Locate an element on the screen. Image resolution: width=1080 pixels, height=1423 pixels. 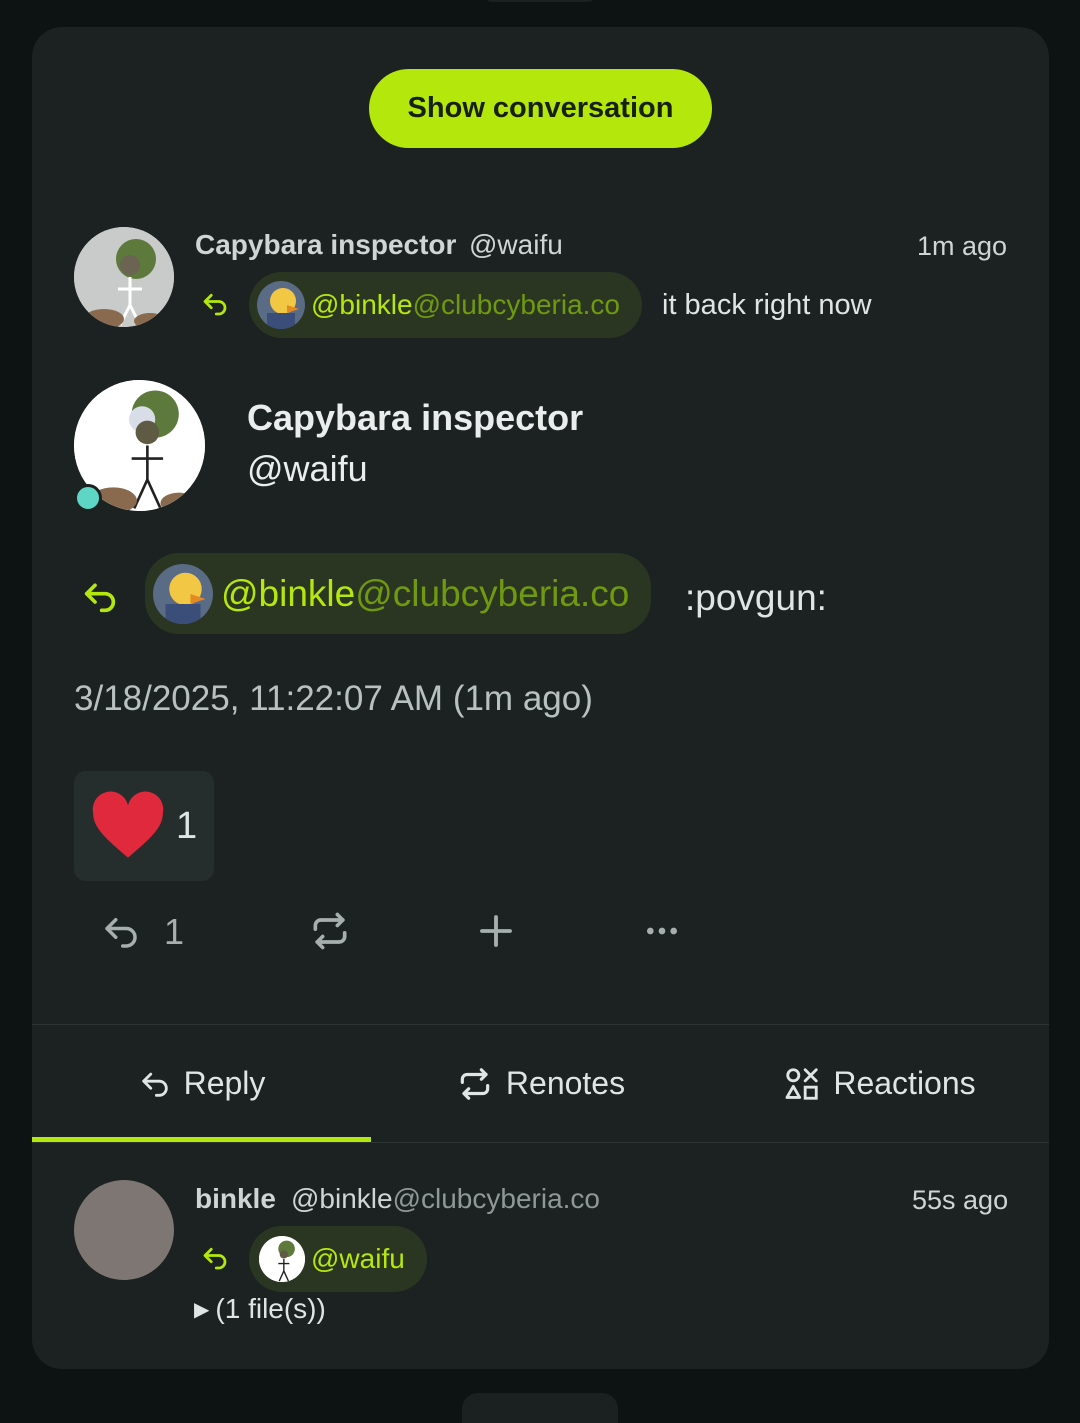
parent-note-text: it back right now is located at coordinates (767, 305).